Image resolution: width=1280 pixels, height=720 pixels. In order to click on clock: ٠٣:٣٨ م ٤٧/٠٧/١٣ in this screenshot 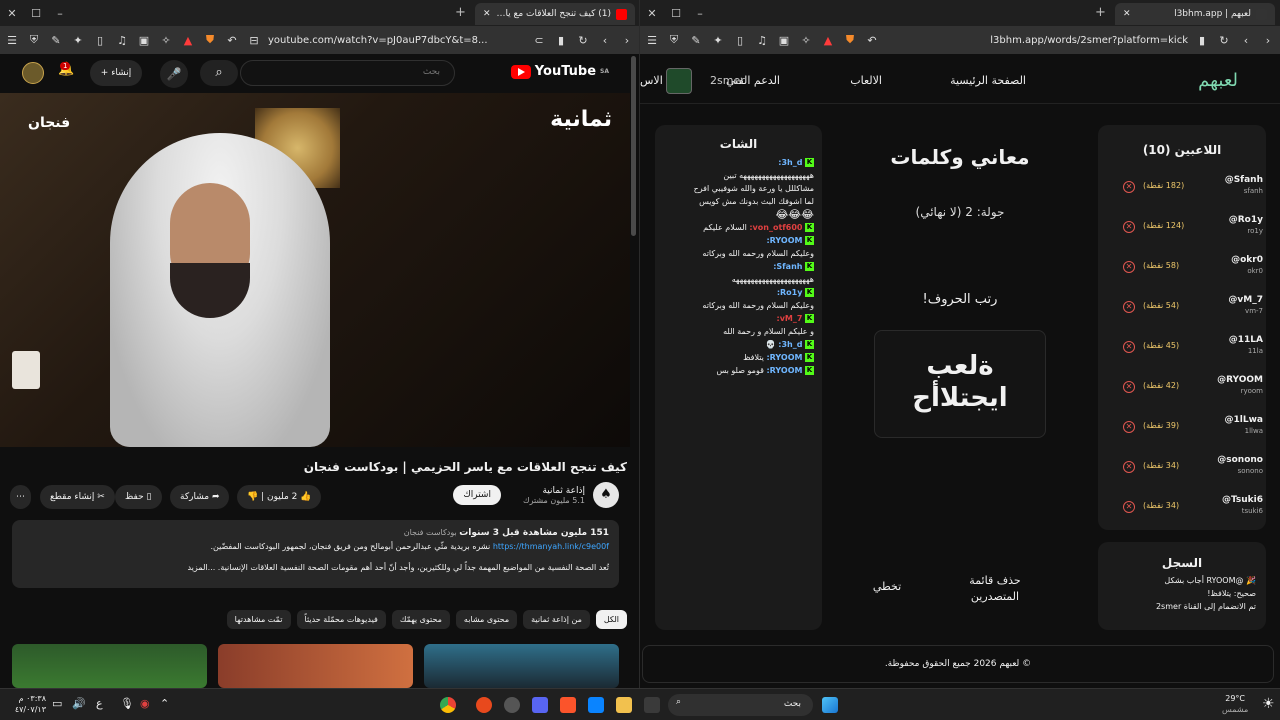, I will do `click(28, 704)`.